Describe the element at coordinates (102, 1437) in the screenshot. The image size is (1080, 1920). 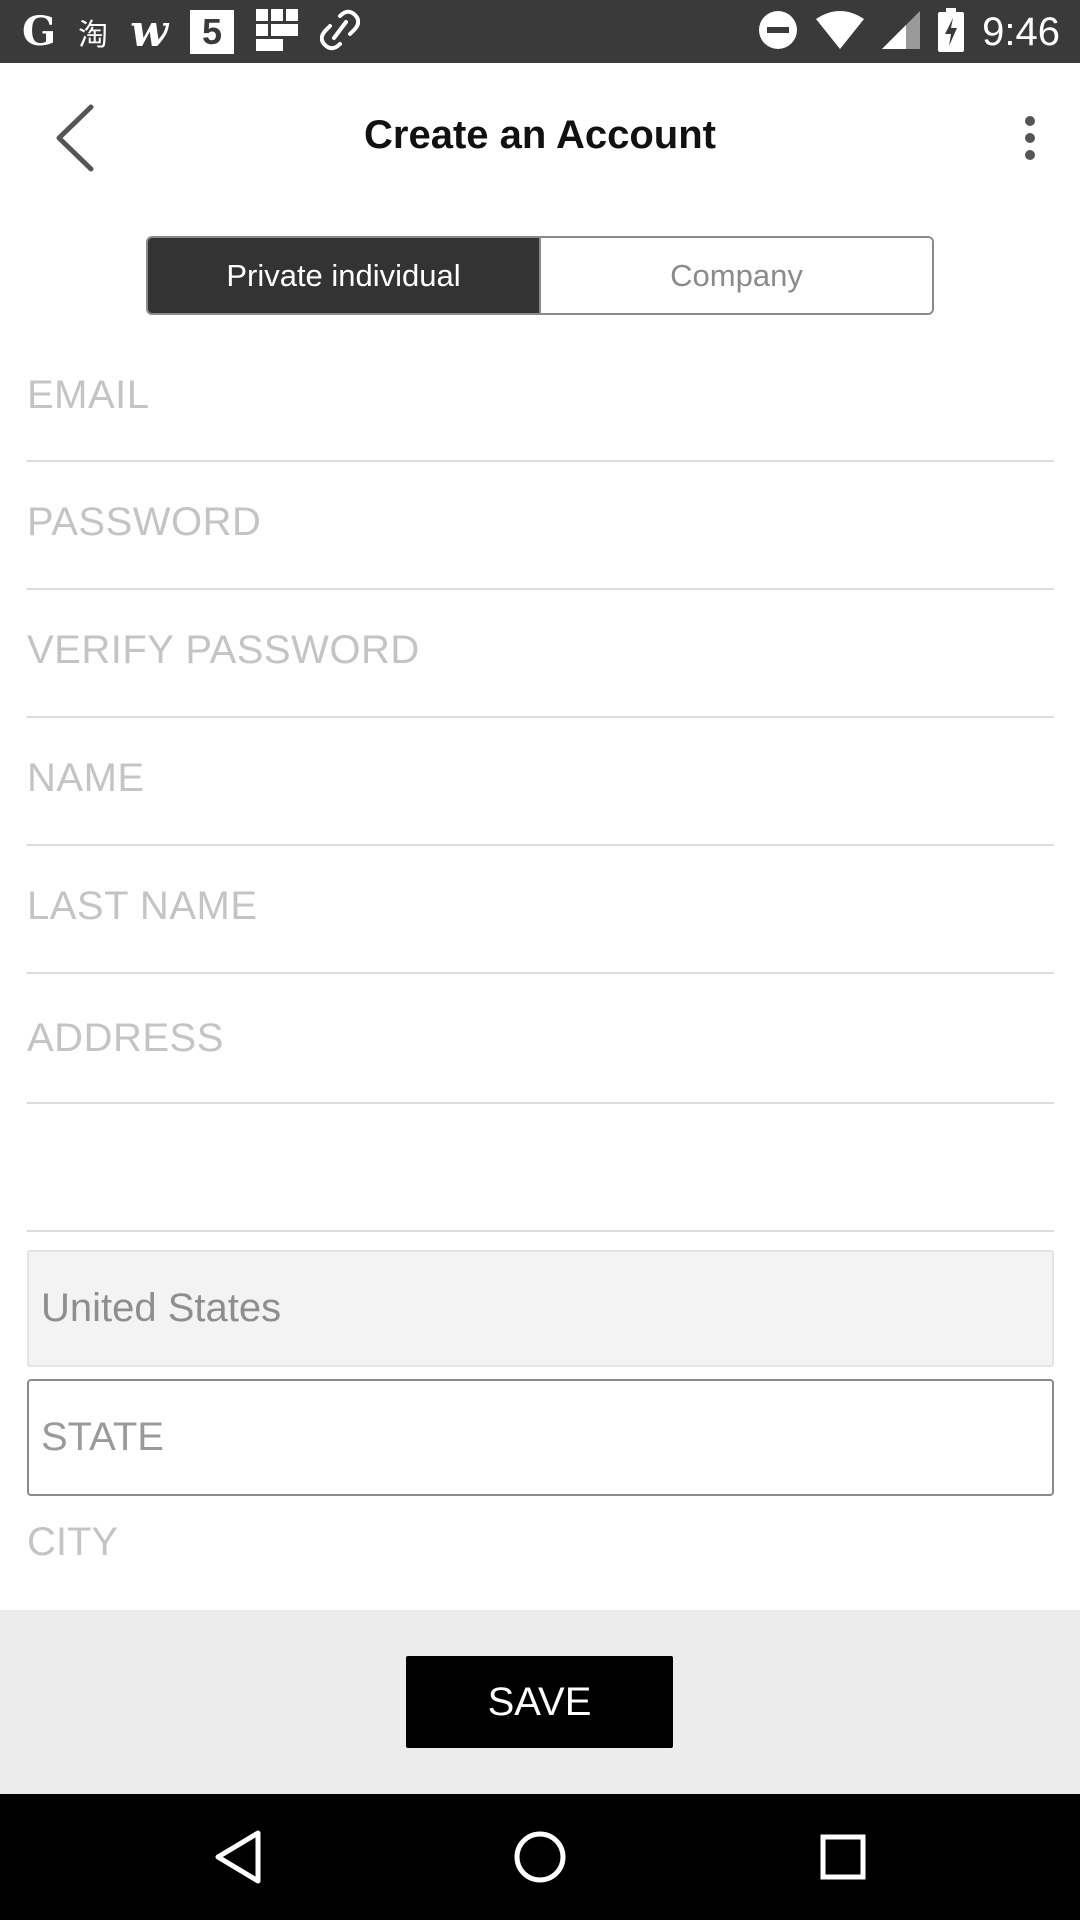
I see `state-placeholder: STATE` at that location.